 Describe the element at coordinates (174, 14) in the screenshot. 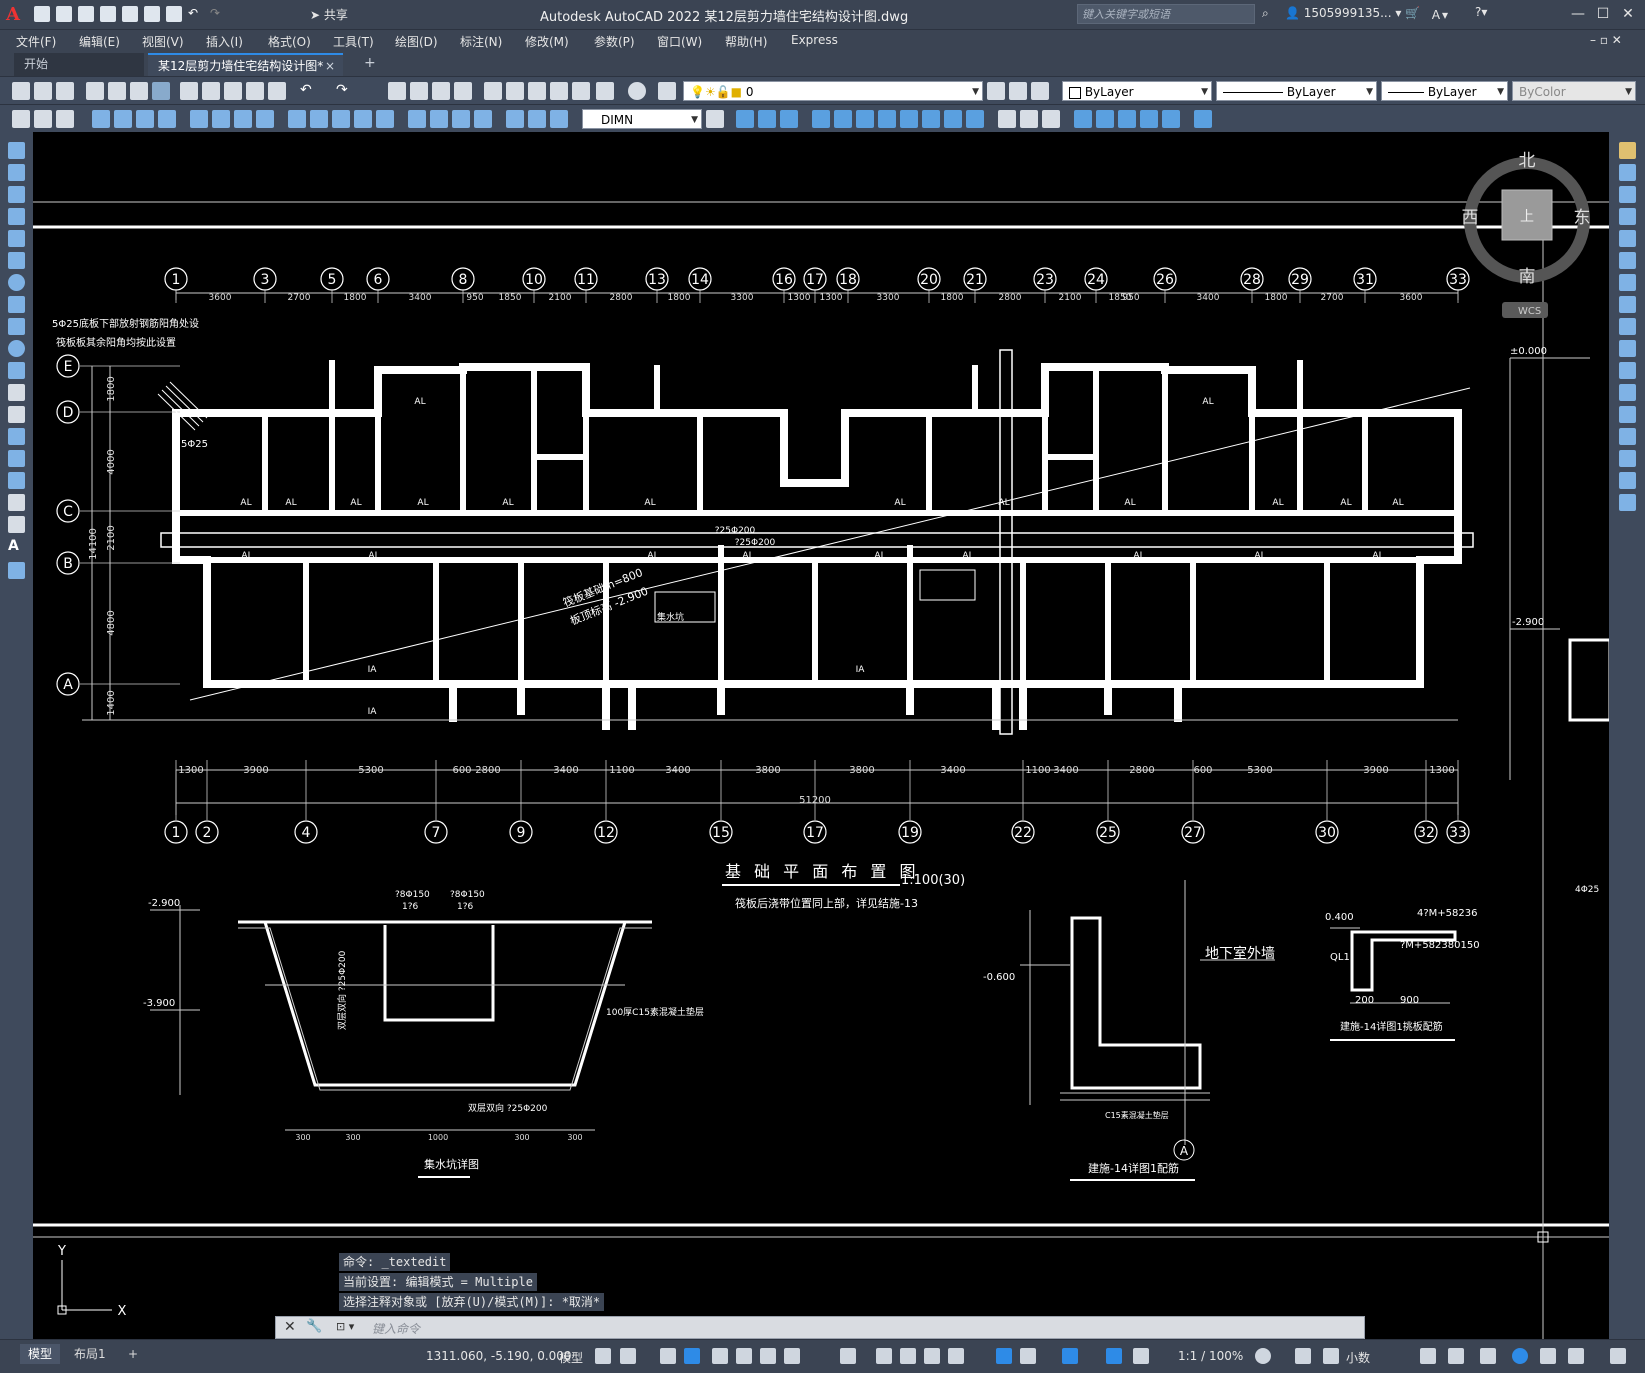

I see `print-icon` at that location.